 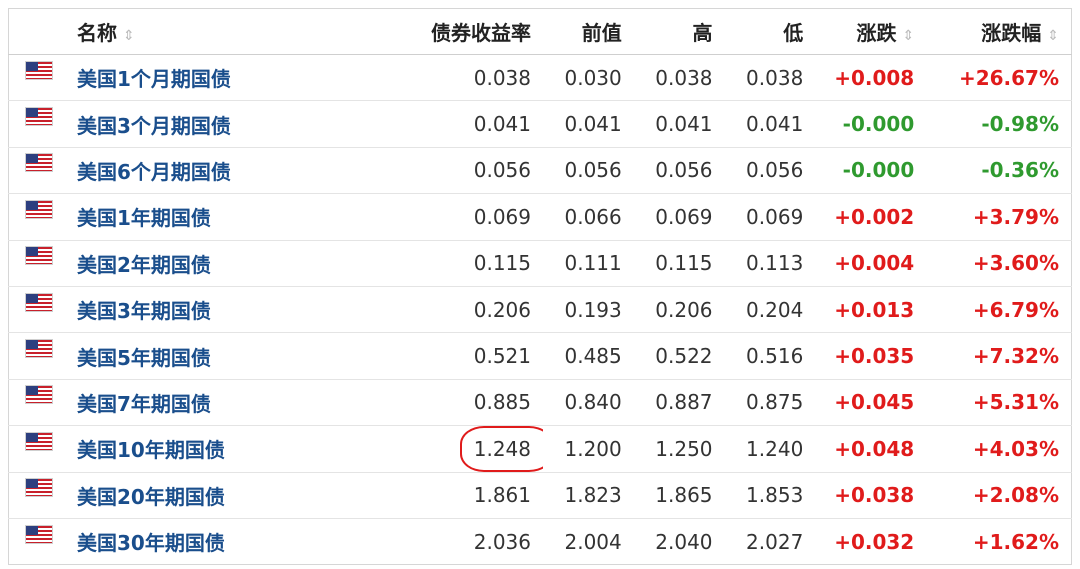 What do you see at coordinates (462, 403) in the screenshot?
I see `yield-cell: 0.885` at bounding box center [462, 403].